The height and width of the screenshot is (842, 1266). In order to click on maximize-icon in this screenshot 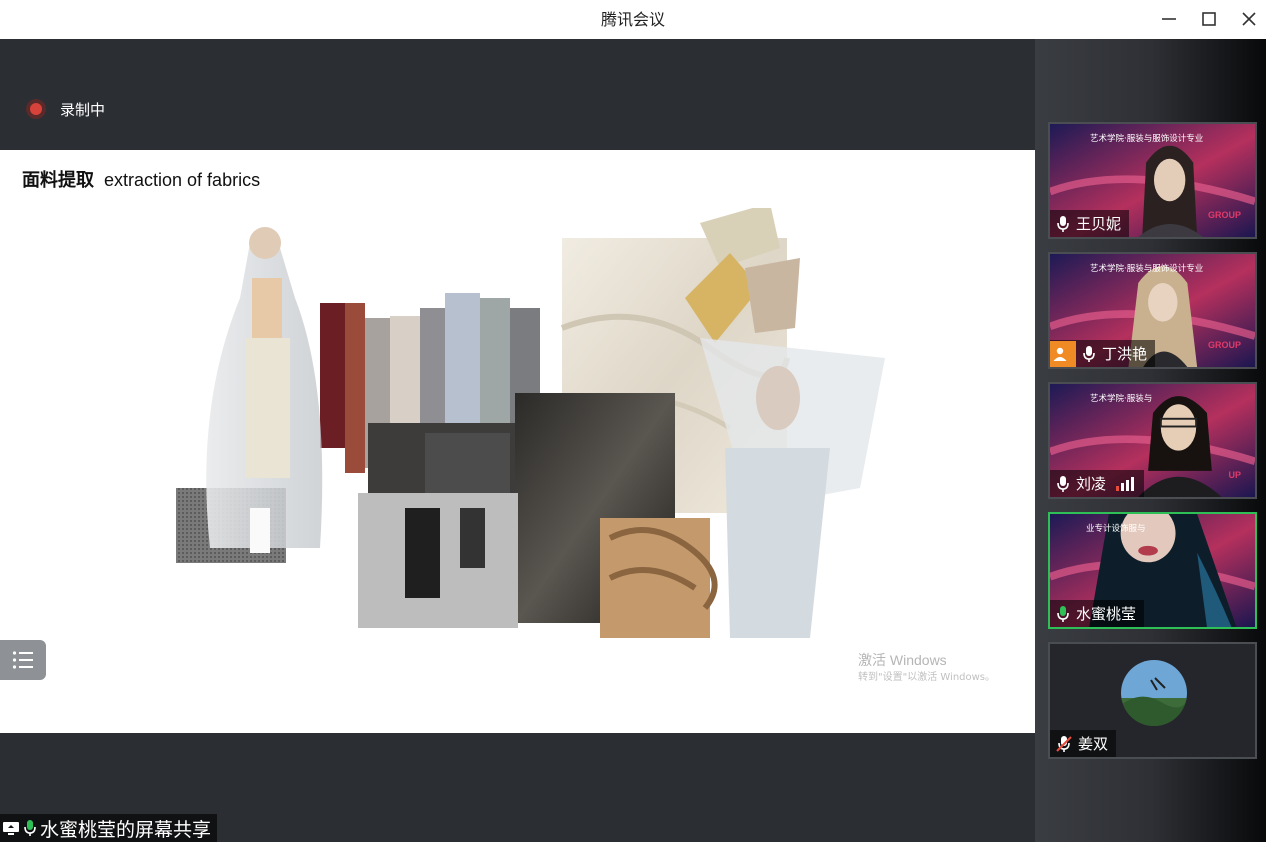, I will do `click(1209, 19)`.